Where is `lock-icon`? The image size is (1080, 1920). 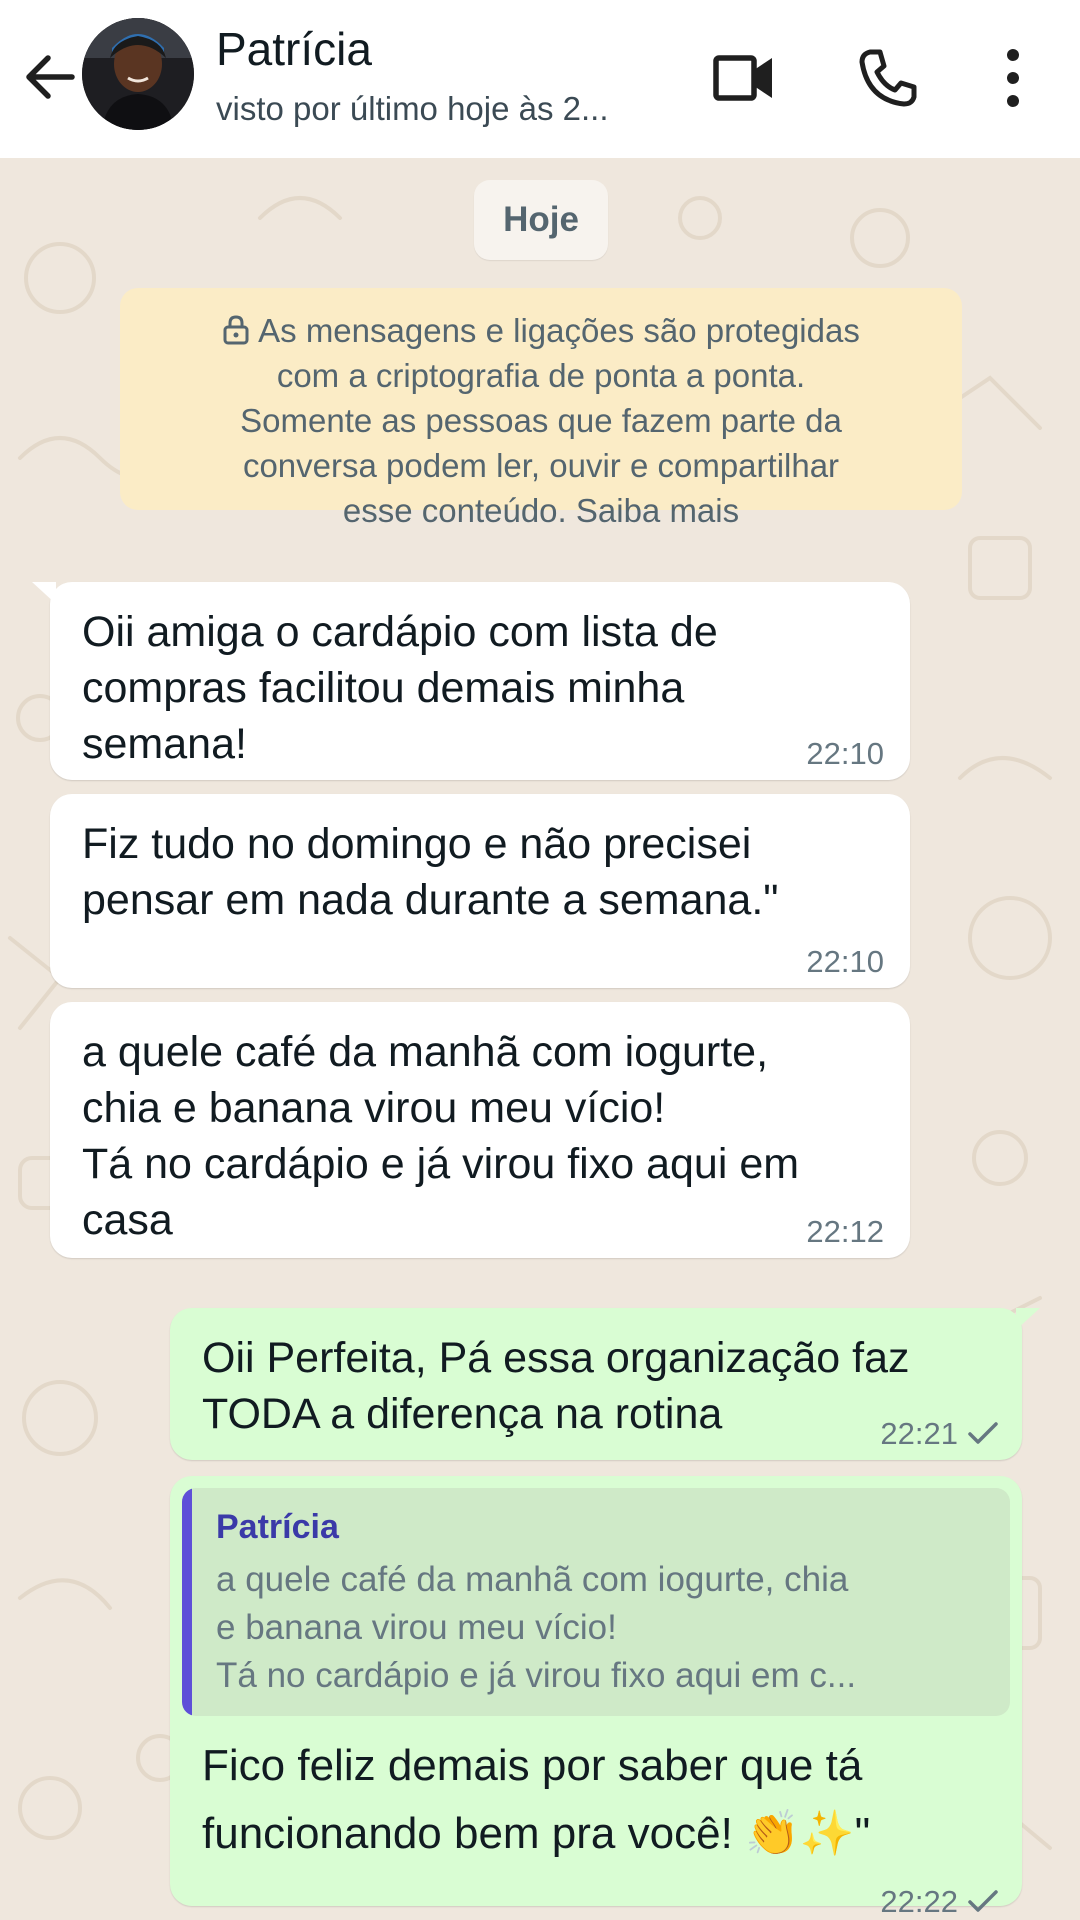 lock-icon is located at coordinates (236, 330).